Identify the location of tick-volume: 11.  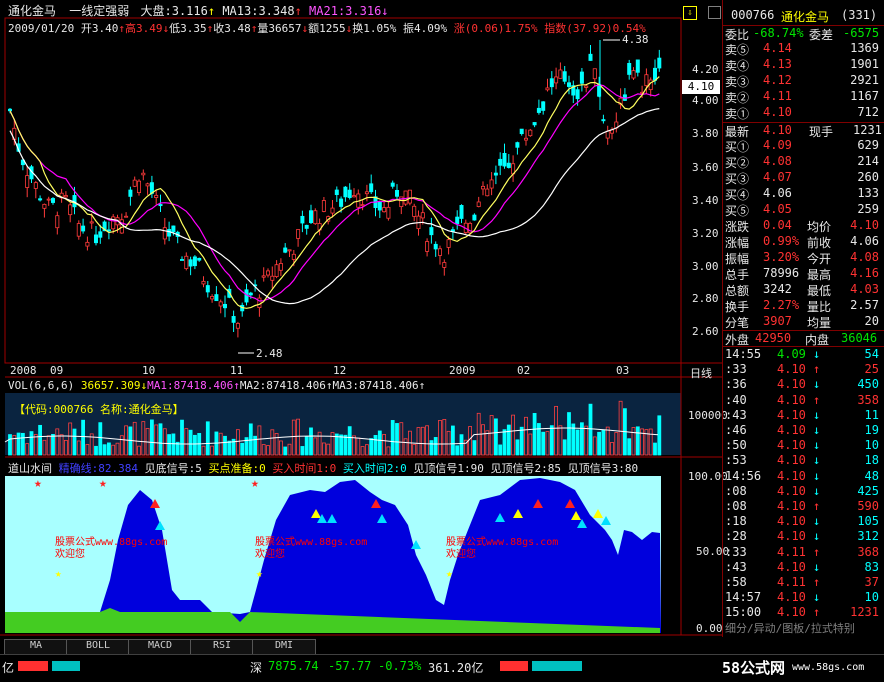
(871, 414).